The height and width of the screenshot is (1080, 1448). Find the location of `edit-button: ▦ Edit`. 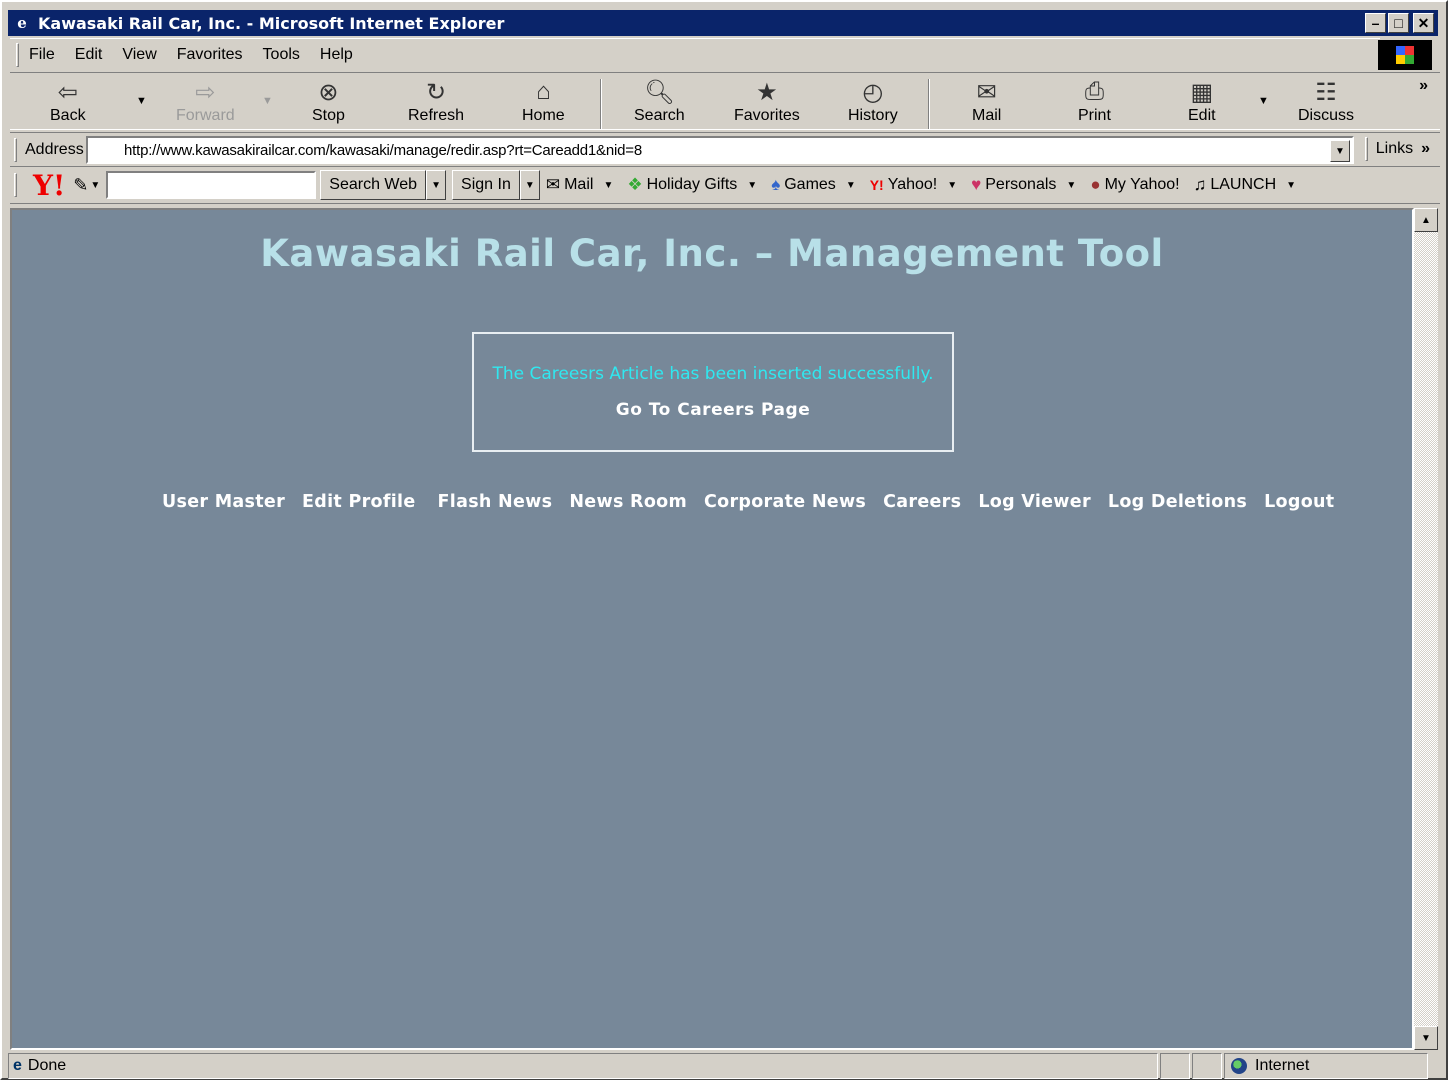

edit-button: ▦ Edit is located at coordinates (1202, 103).